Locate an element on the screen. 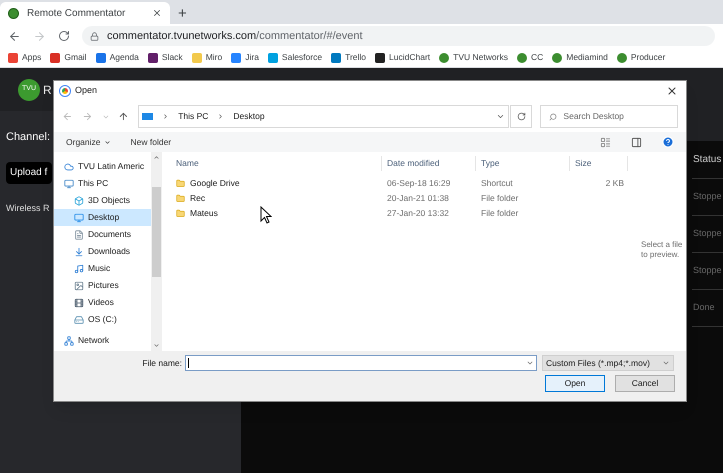 The height and width of the screenshot is (473, 723). column-header: Type is located at coordinates (523, 163).